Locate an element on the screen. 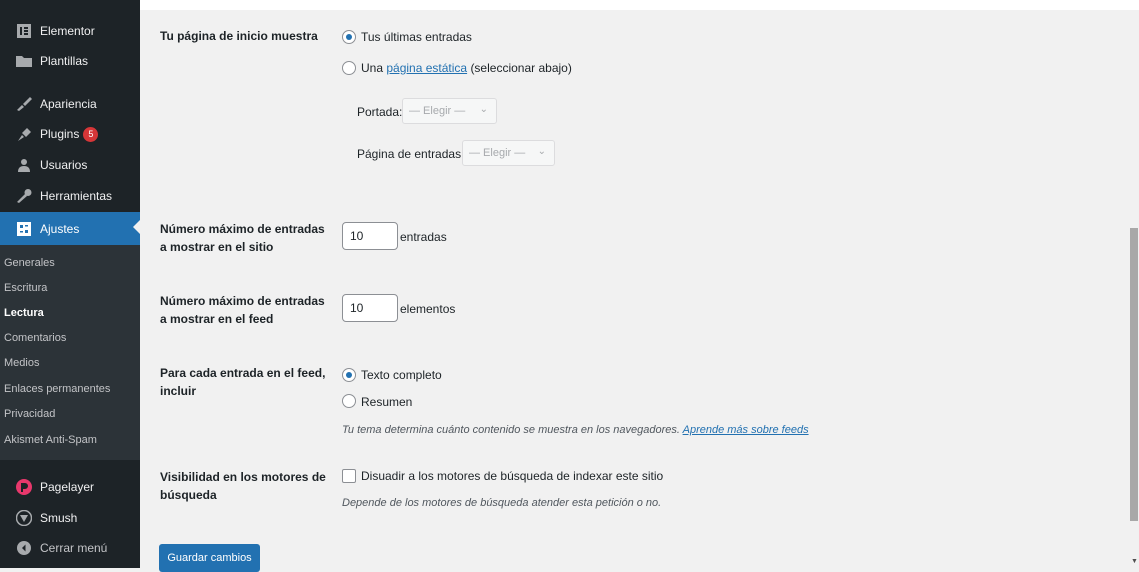  radio-full-text-label: Texto completo is located at coordinates (401, 375).